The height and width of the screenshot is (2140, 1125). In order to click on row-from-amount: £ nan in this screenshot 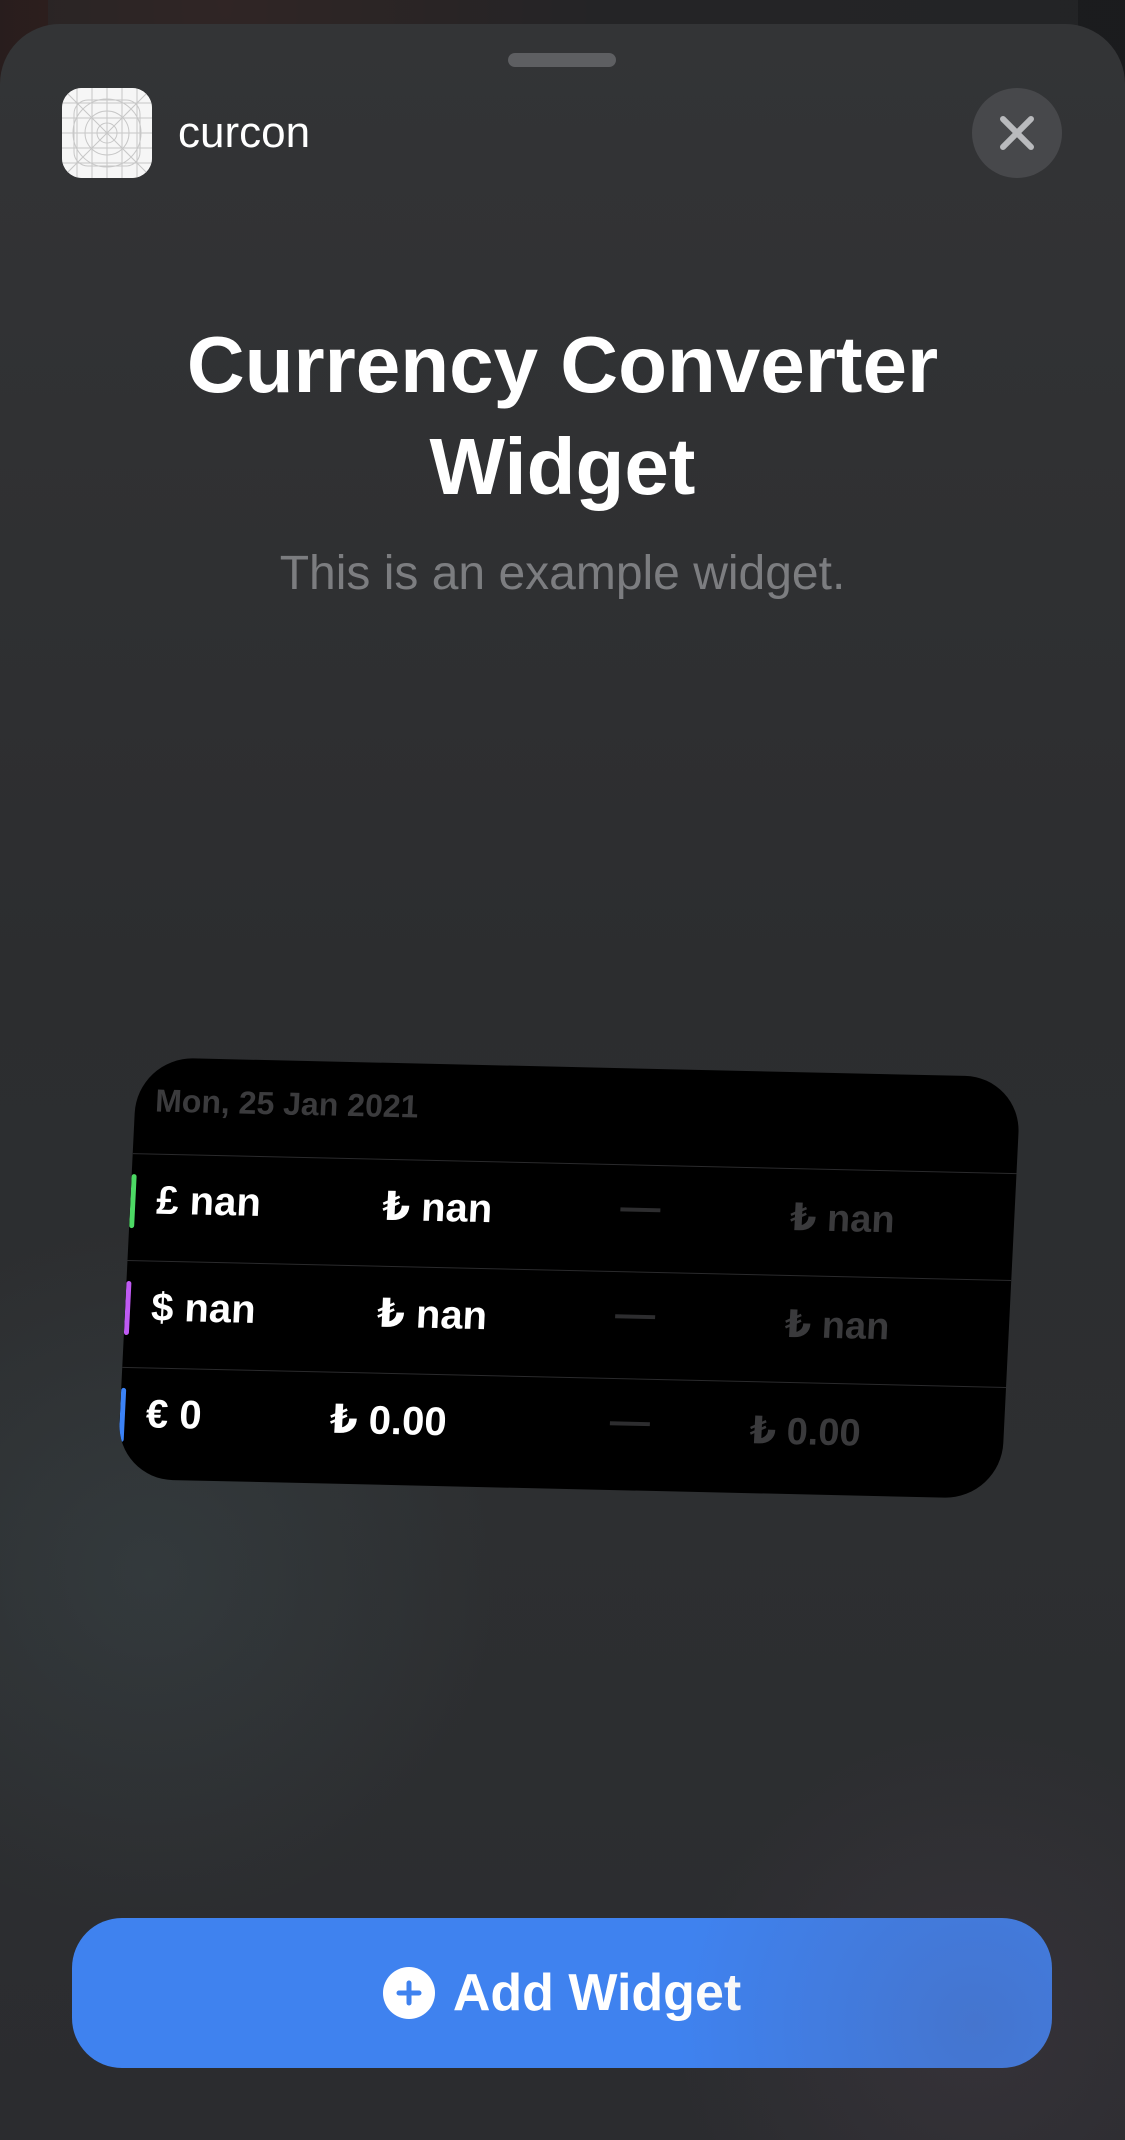, I will do `click(208, 1201)`.